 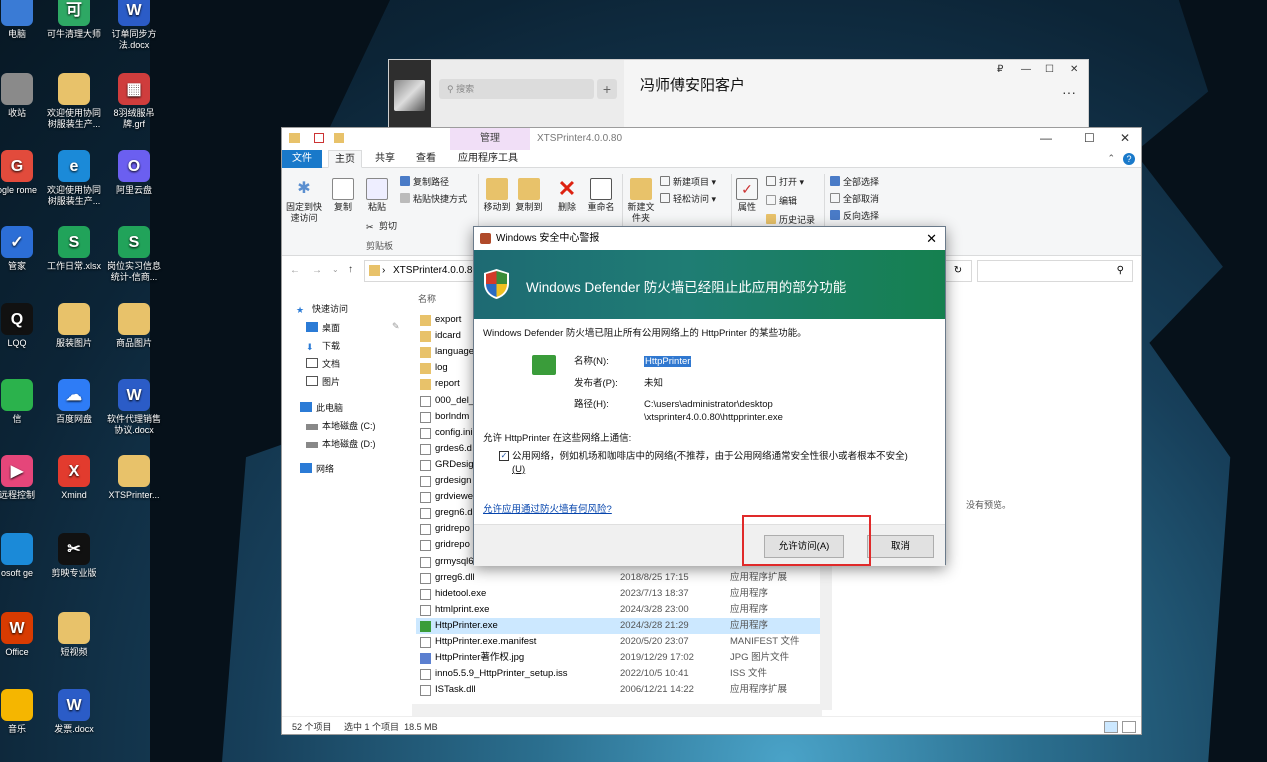 I want to click on desktop-icon: 商品图片, so click(x=134, y=326).